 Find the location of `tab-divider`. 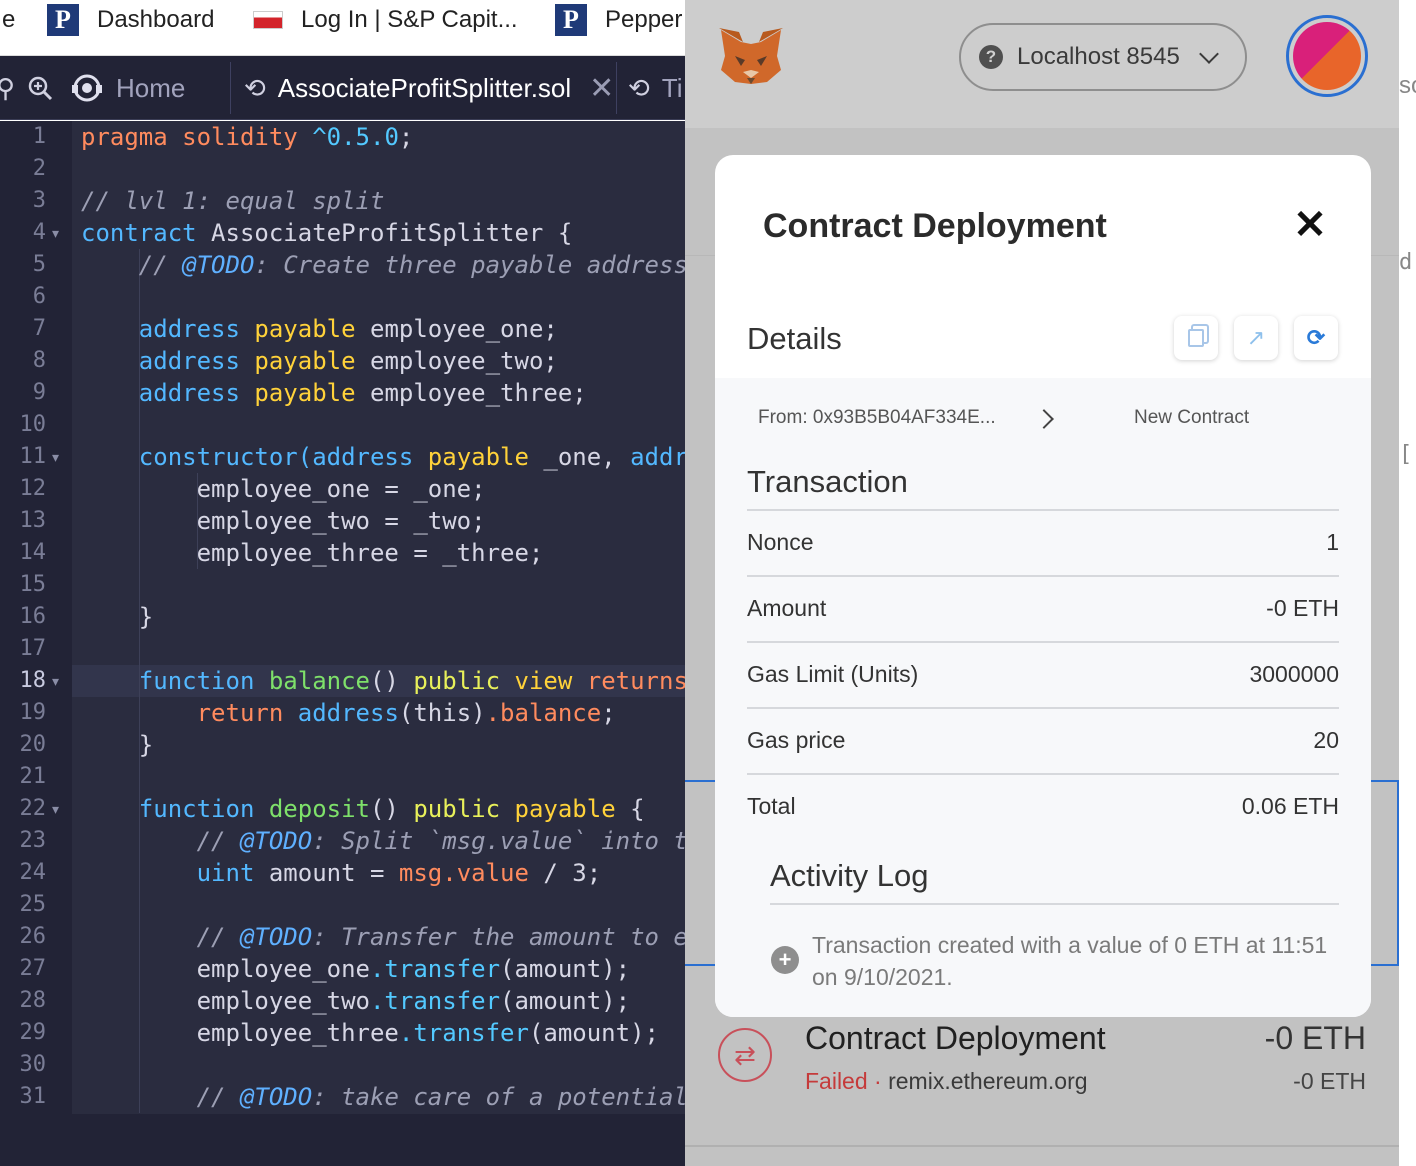

tab-divider is located at coordinates (230, 88).